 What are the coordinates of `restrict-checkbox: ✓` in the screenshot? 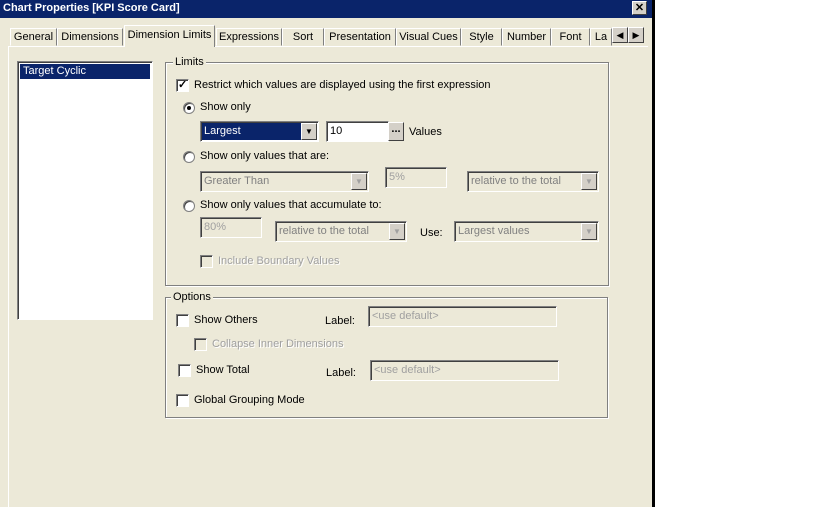 It's located at (182, 85).